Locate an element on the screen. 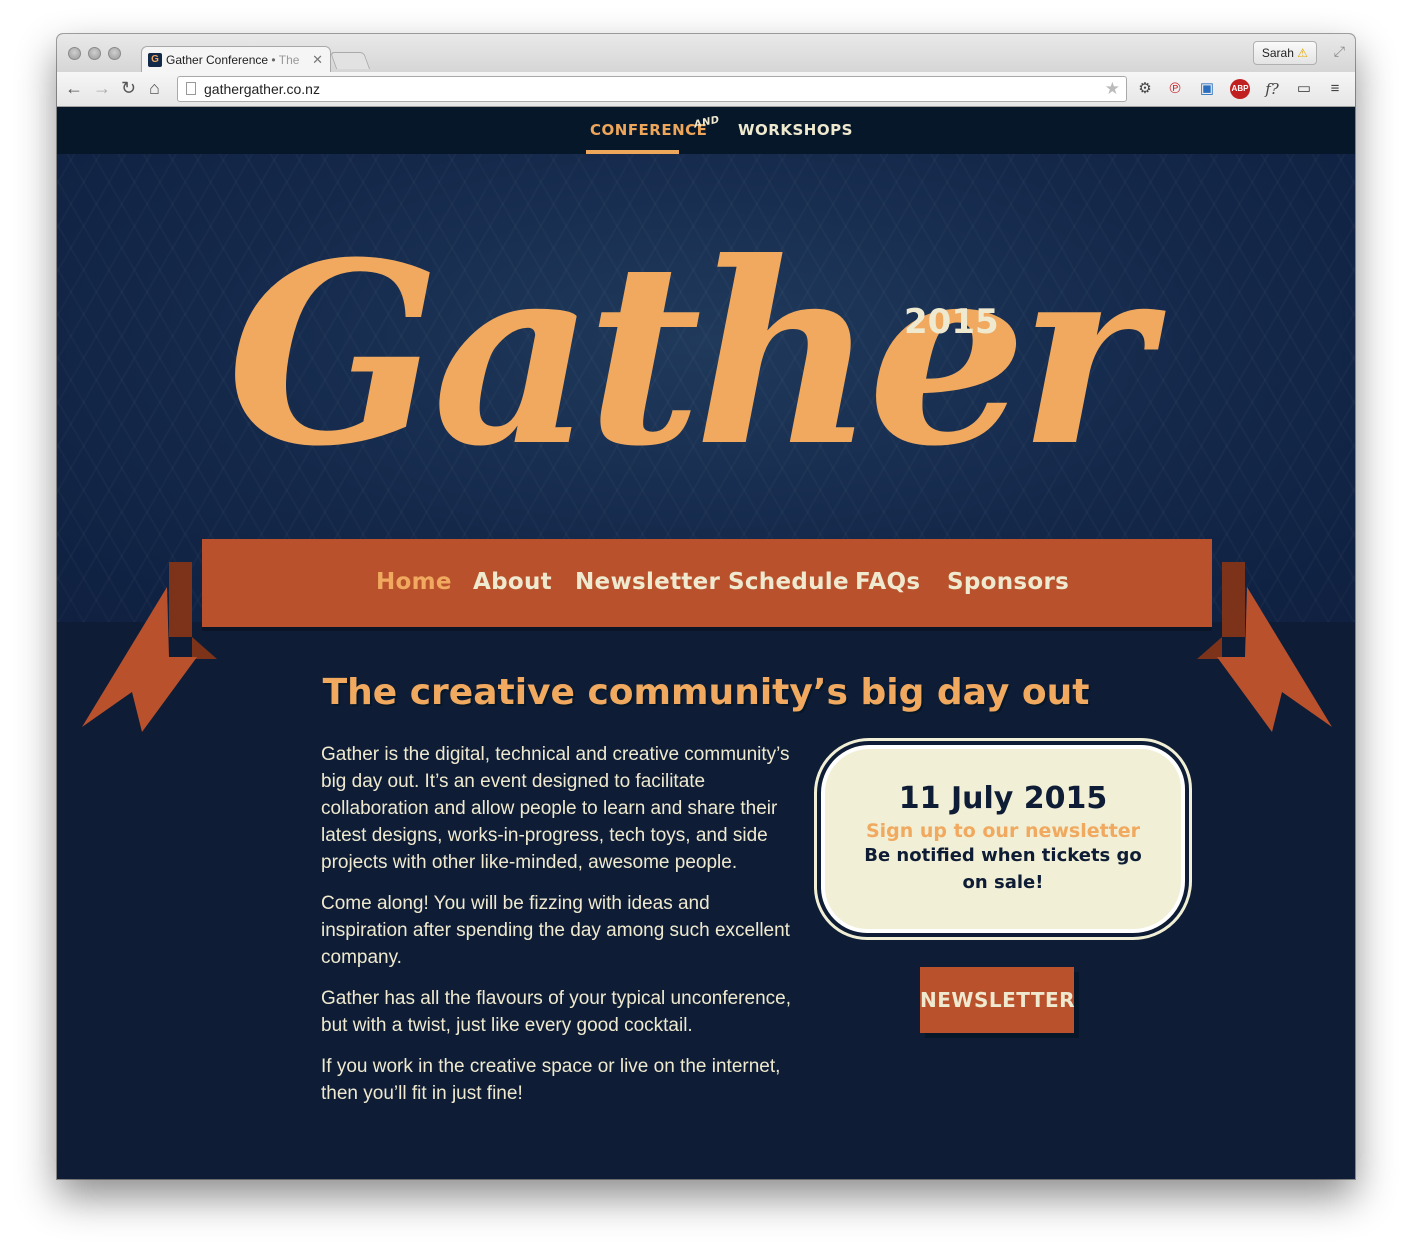 This screenshot has height=1258, width=1412. warning-icon: ⚠ is located at coordinates (1302, 53).